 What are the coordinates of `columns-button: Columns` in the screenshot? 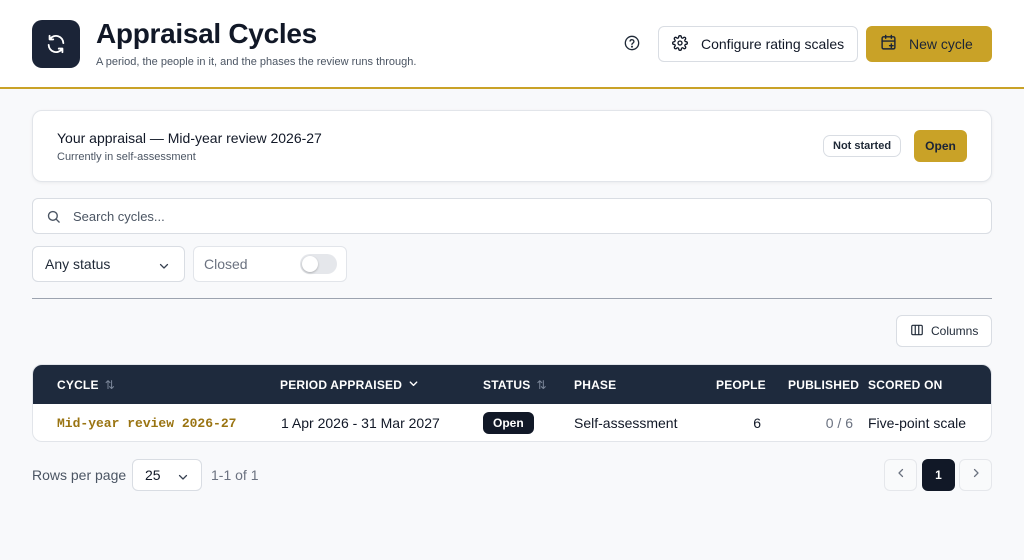 It's located at (944, 331).